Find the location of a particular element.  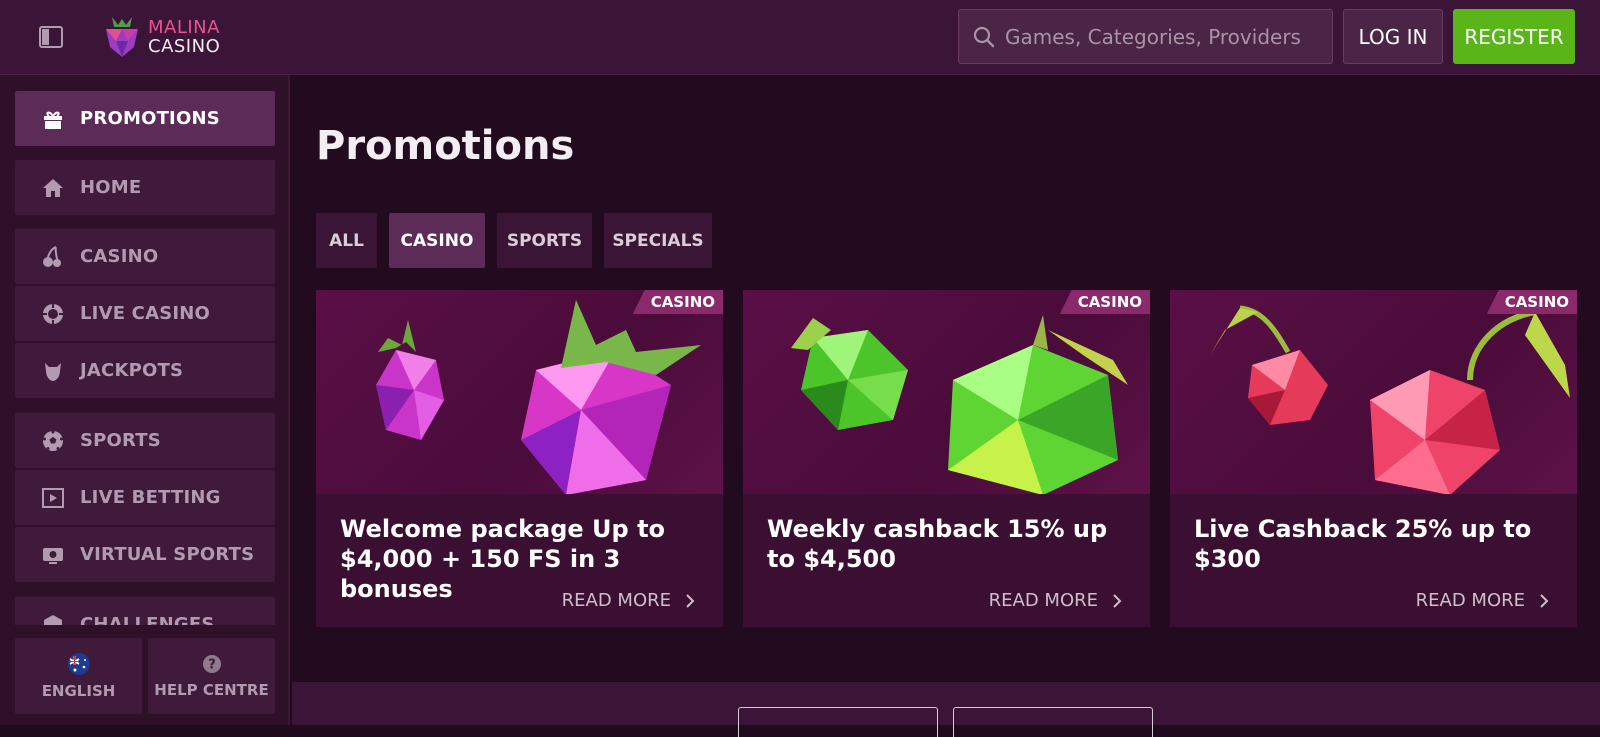

sidebar-item-label: CASINO is located at coordinates (119, 256).